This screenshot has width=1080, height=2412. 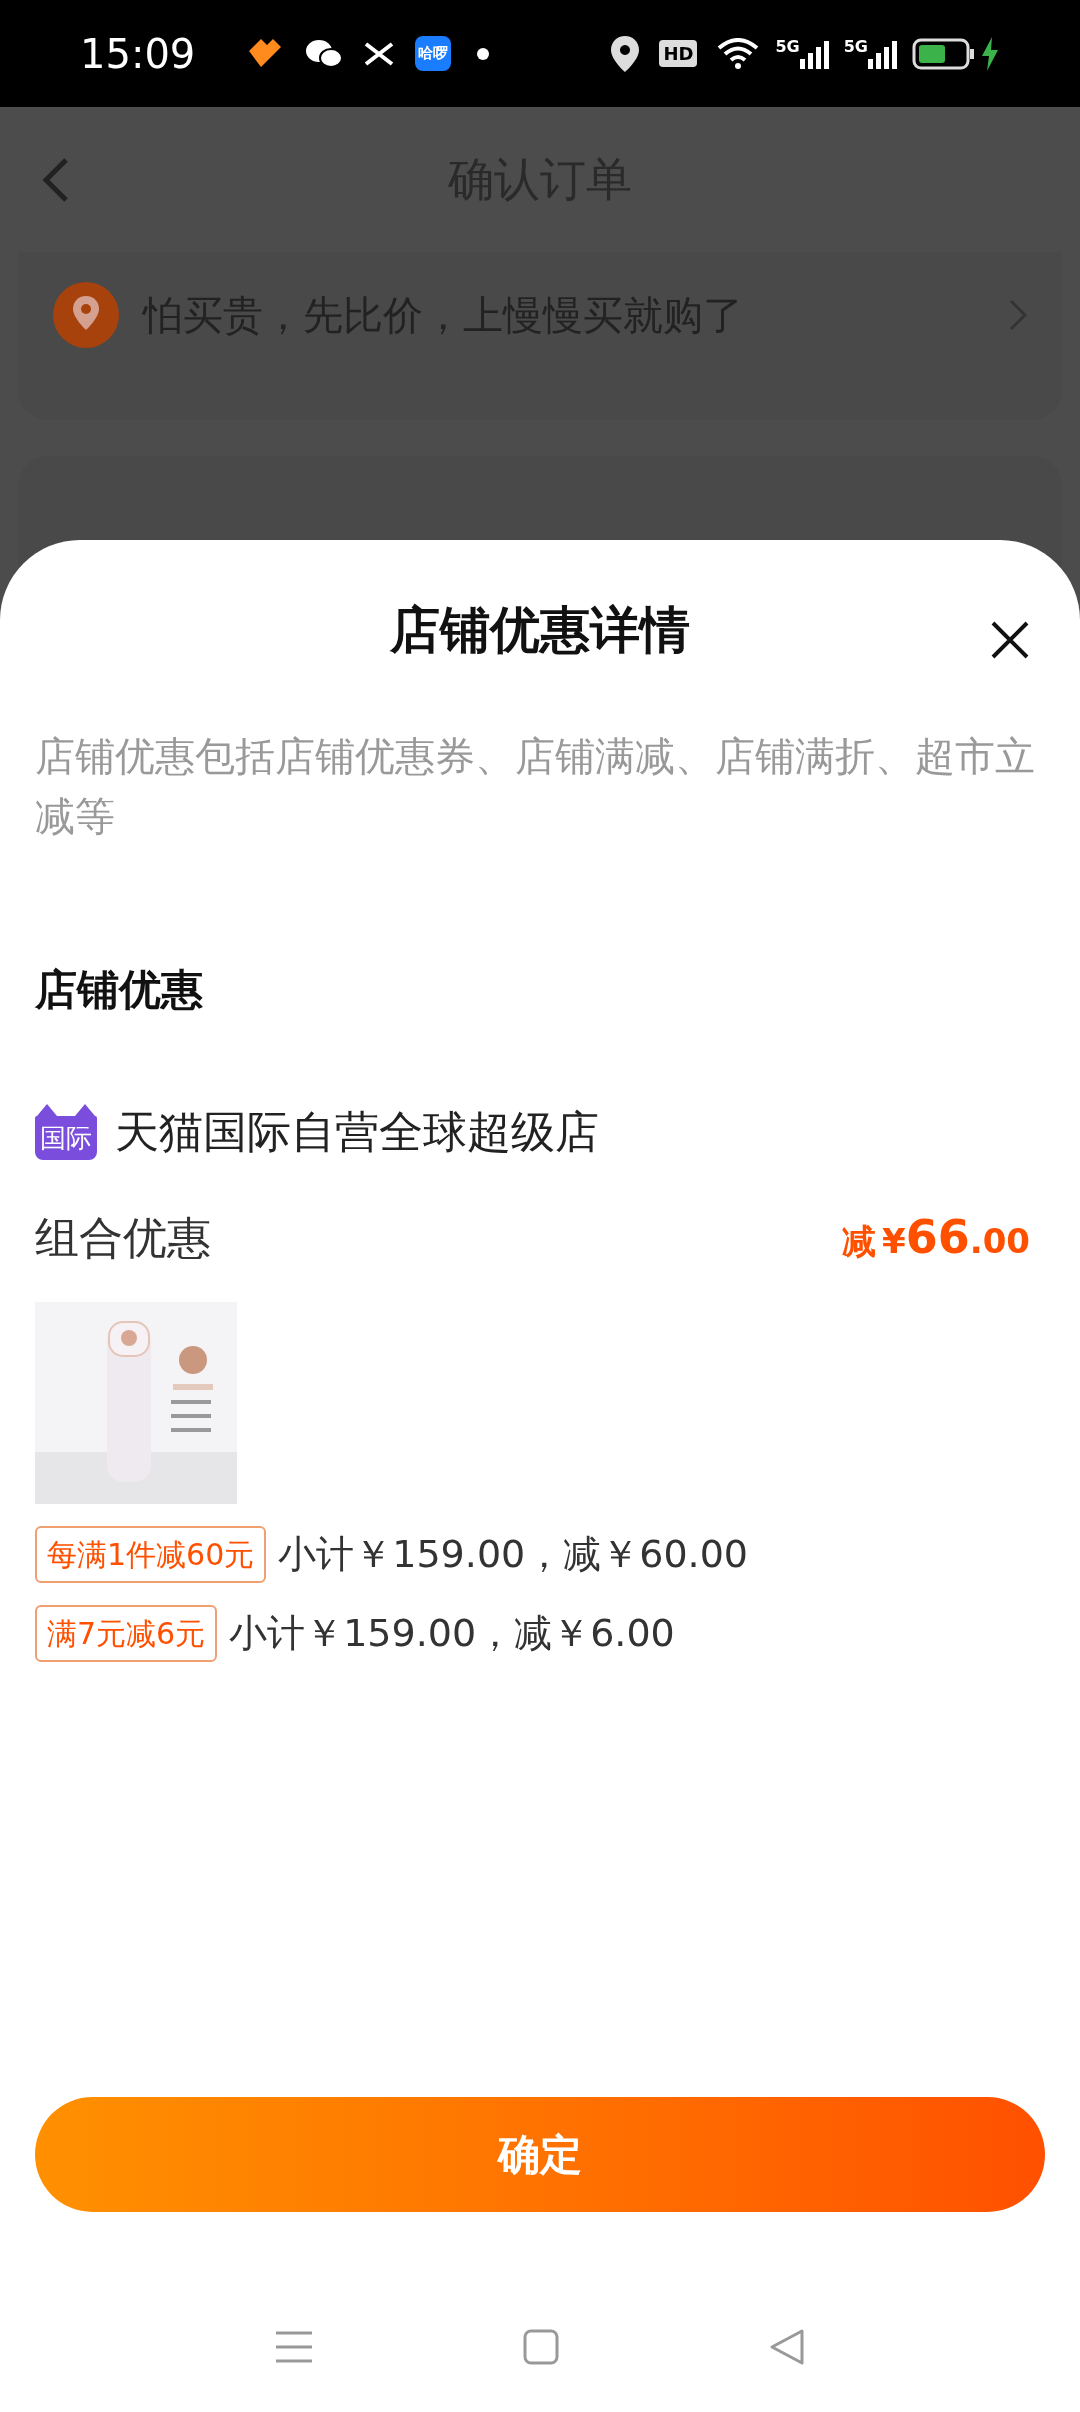 What do you see at coordinates (452, 1633) in the screenshot?
I see `promotion-detail: 小计￥159.00，减￥6.00` at bounding box center [452, 1633].